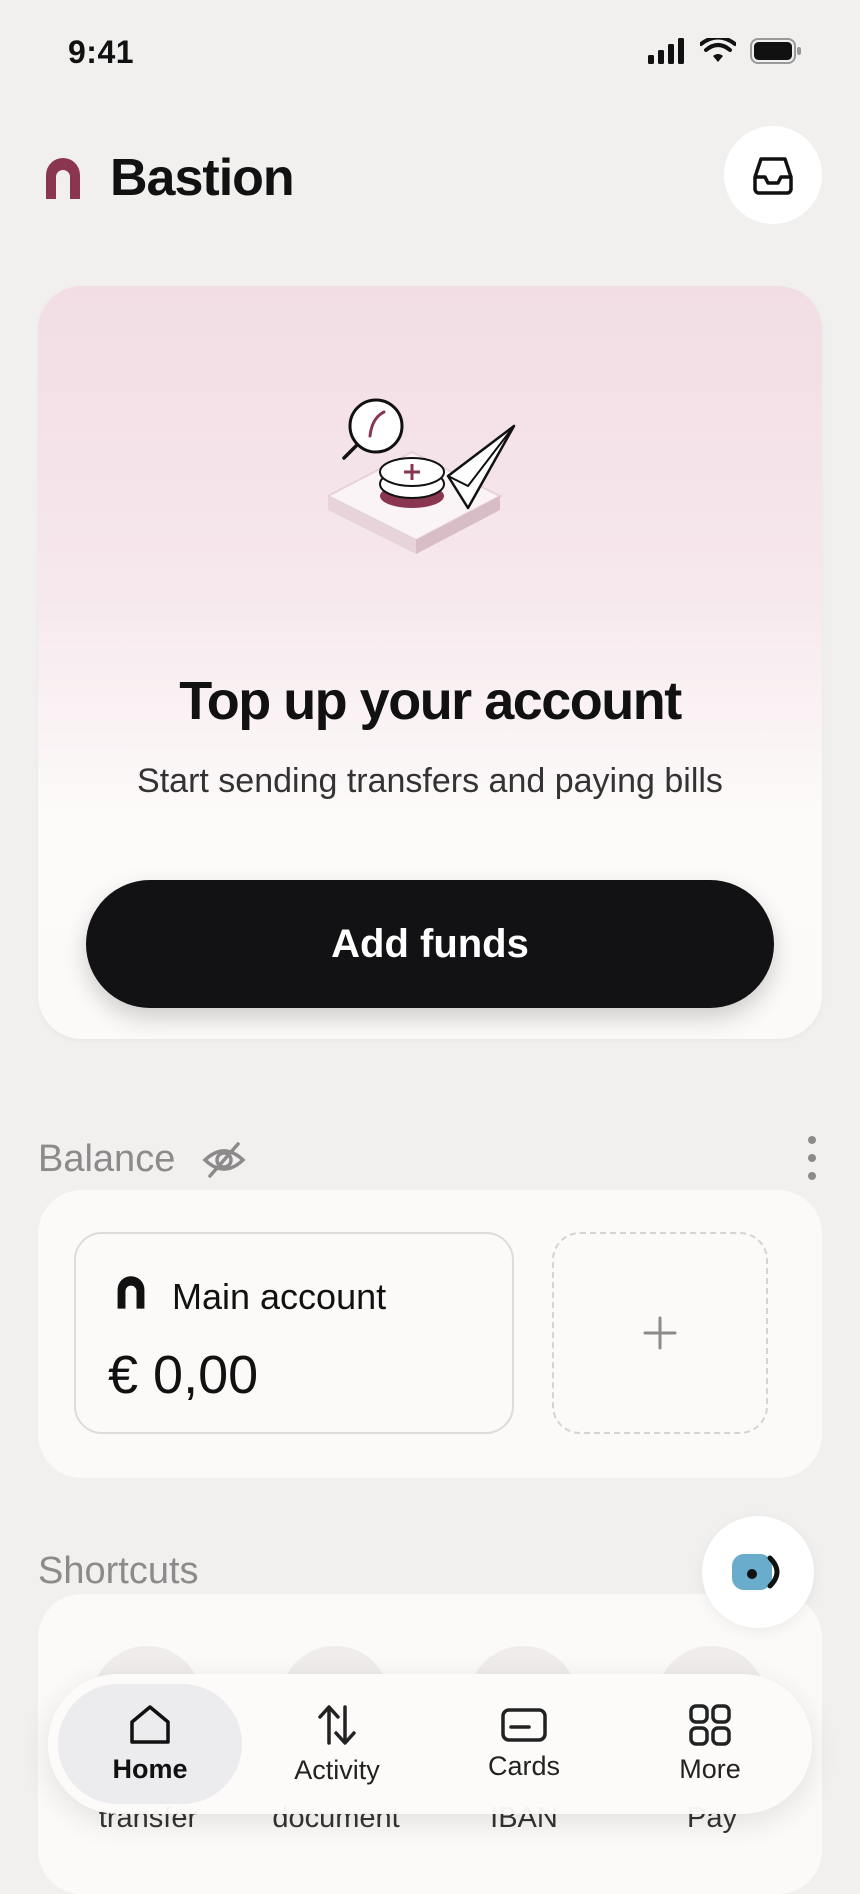 The width and height of the screenshot is (860, 1894). What do you see at coordinates (224, 1160) in the screenshot?
I see `hide-balance-icon` at bounding box center [224, 1160].